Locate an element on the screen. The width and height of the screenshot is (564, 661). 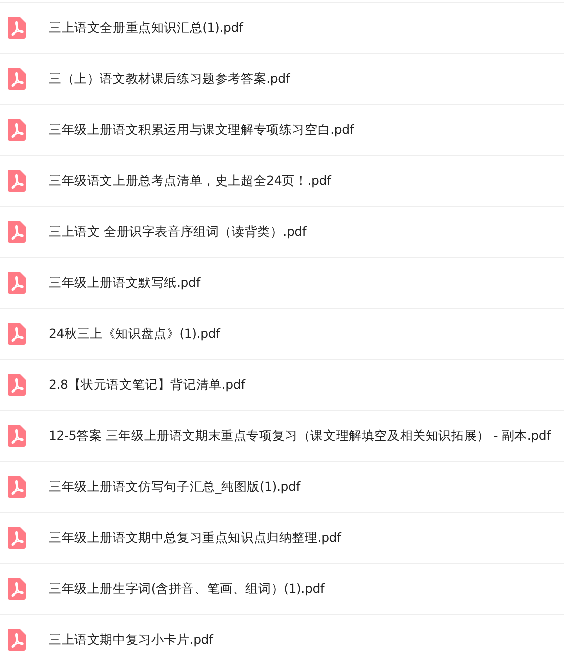
file-row: 三（上）语文教材课后练习题参考答案.pdf is located at coordinates (282, 78).